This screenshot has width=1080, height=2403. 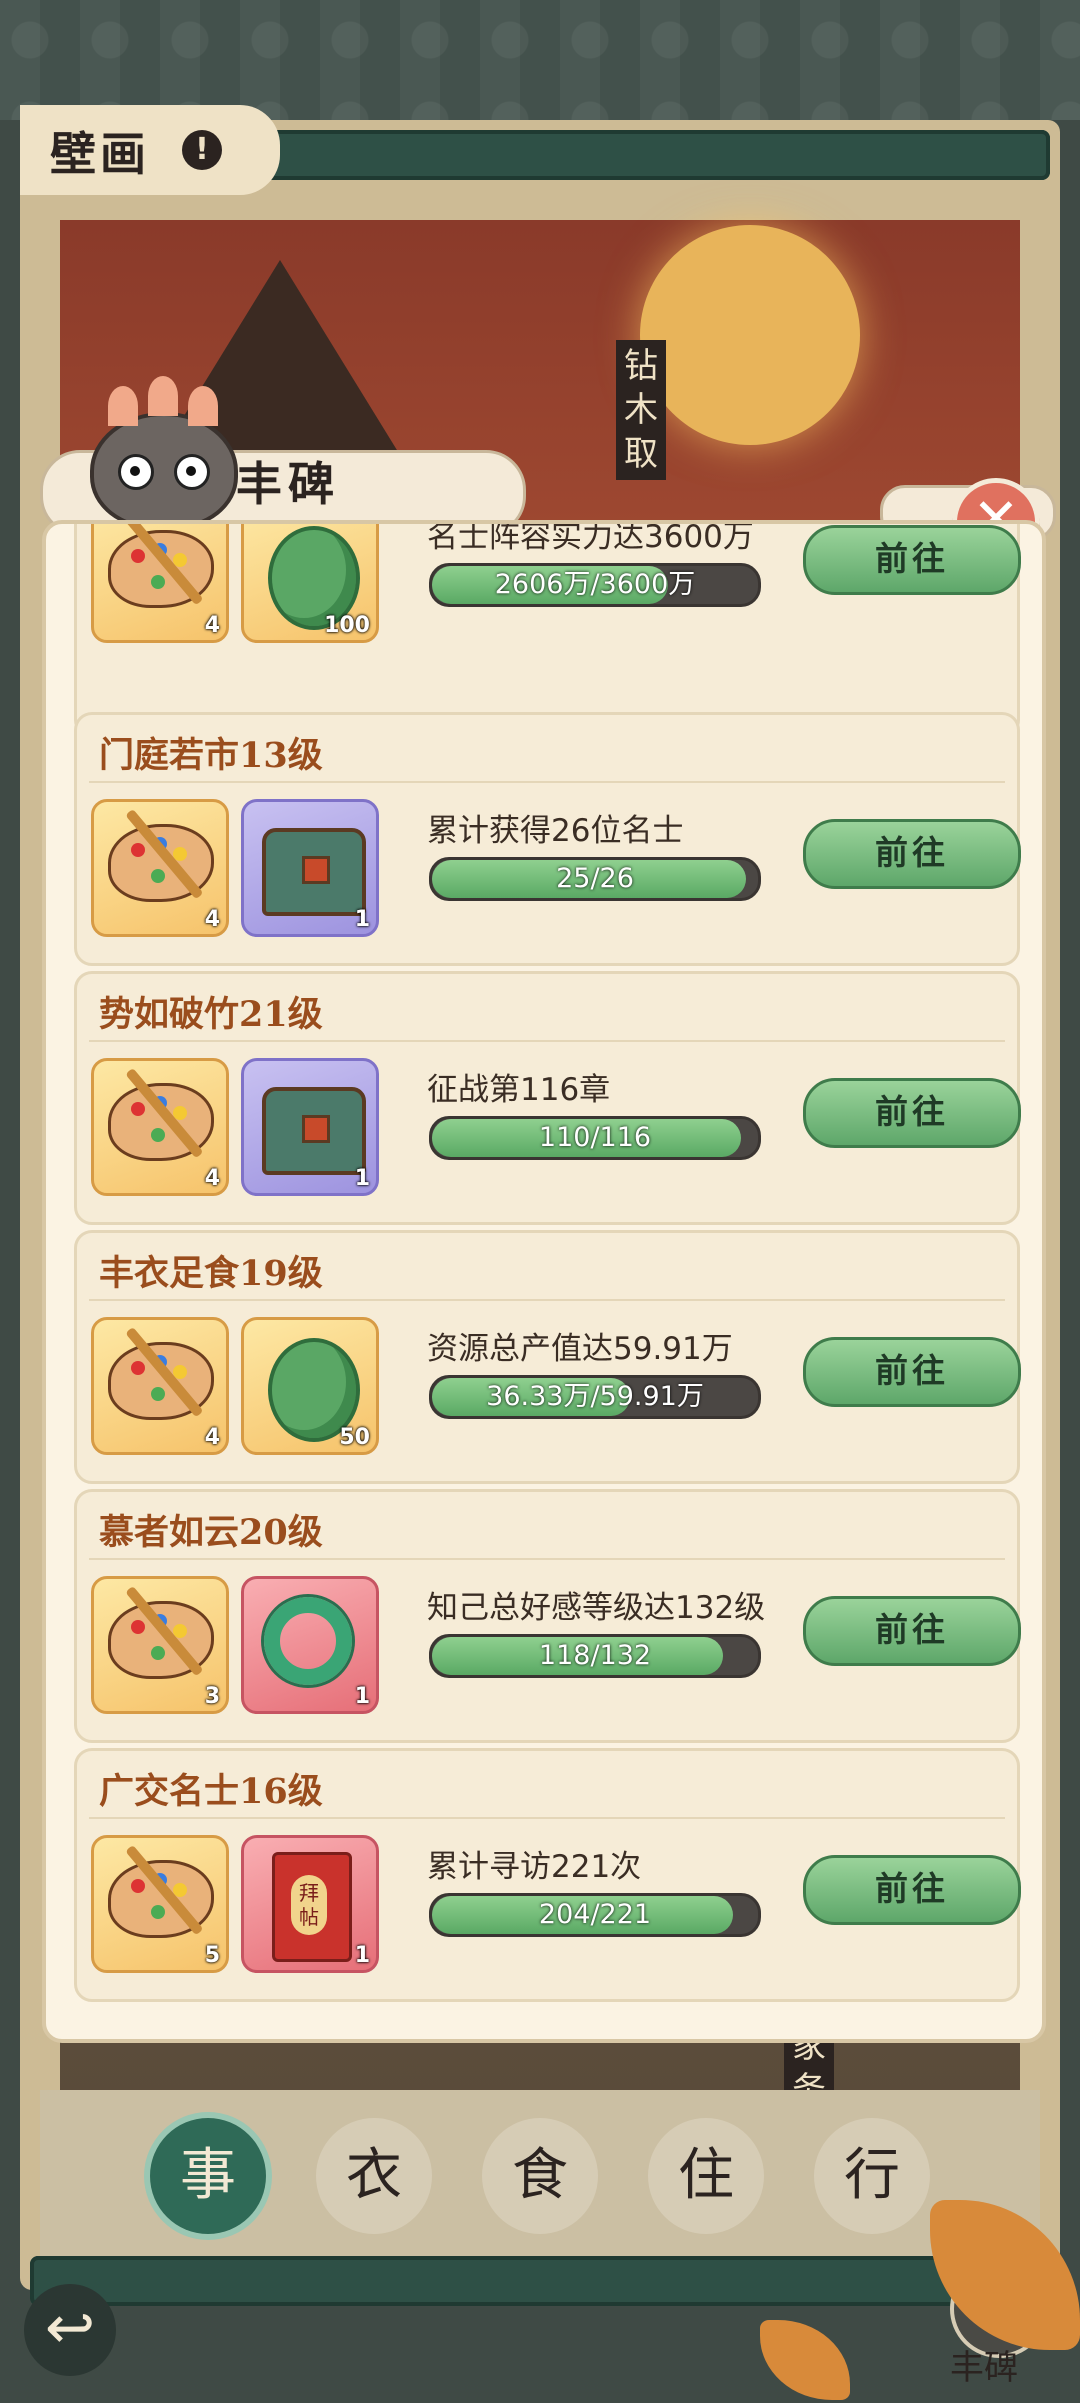 What do you see at coordinates (540, 60) in the screenshot?
I see `top-pattern` at bounding box center [540, 60].